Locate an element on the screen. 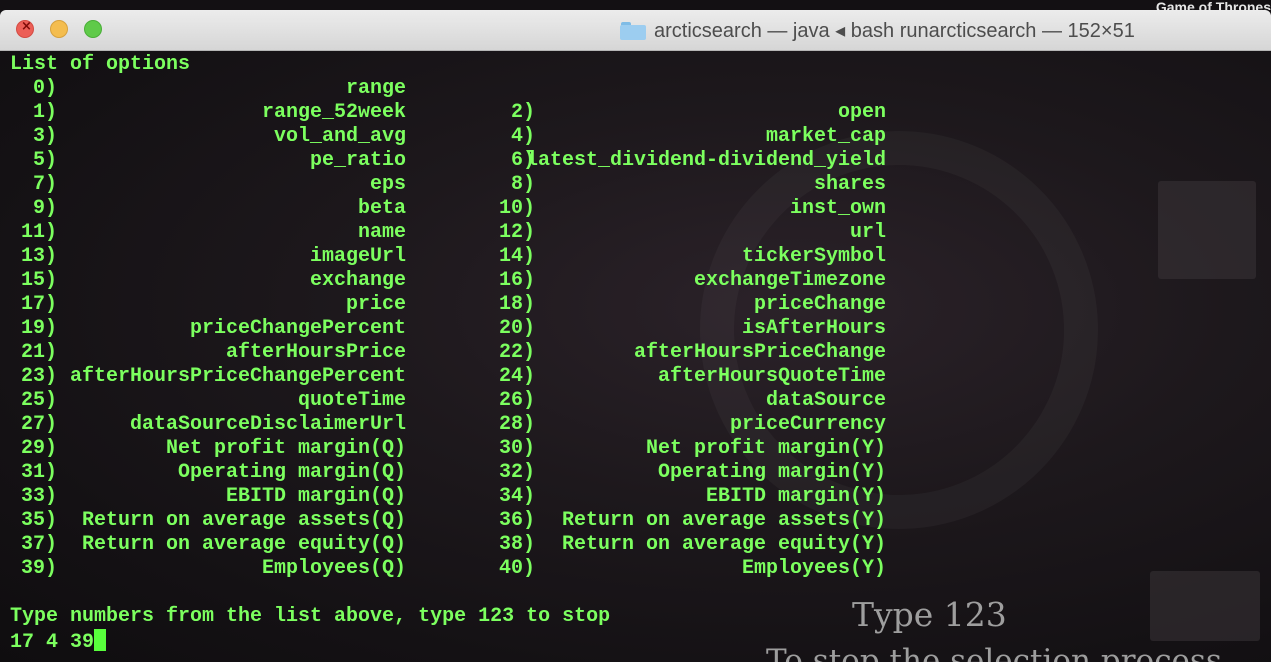 Image resolution: width=1271 pixels, height=662 pixels. option-item: 28) priceCurrency is located at coordinates (635, 425).